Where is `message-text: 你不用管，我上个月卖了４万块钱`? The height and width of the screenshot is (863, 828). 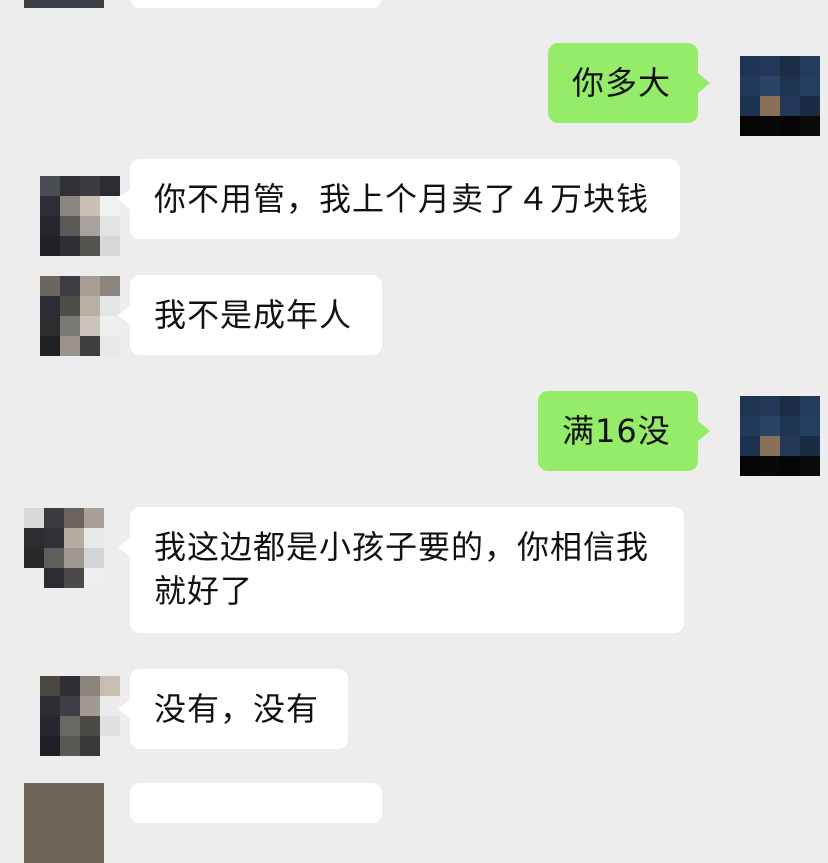 message-text: 你不用管，我上个月卖了４万块钱 is located at coordinates (402, 199).